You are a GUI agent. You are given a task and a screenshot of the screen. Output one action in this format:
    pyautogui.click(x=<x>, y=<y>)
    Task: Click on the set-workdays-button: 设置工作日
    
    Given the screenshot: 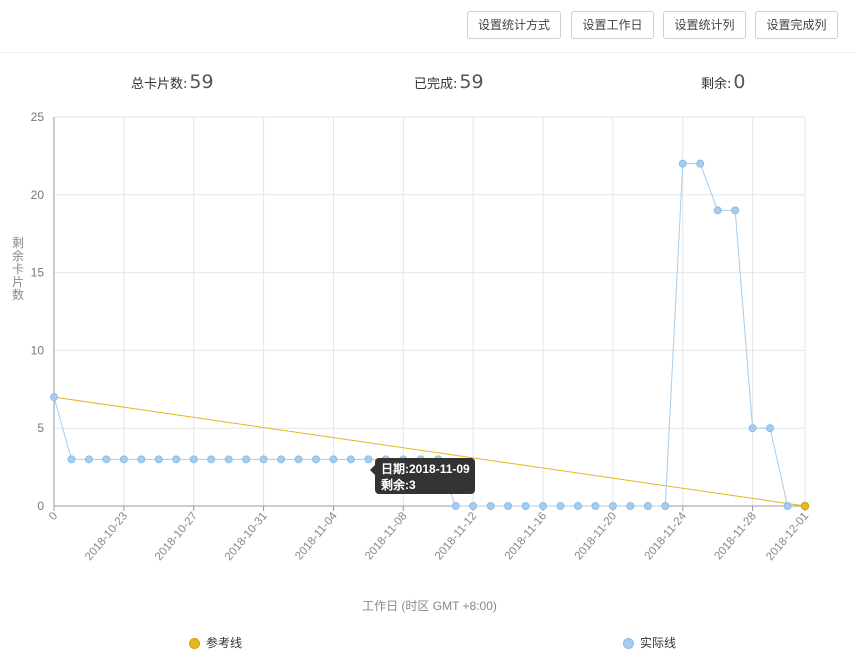 What is the action you would take?
    pyautogui.click(x=612, y=25)
    